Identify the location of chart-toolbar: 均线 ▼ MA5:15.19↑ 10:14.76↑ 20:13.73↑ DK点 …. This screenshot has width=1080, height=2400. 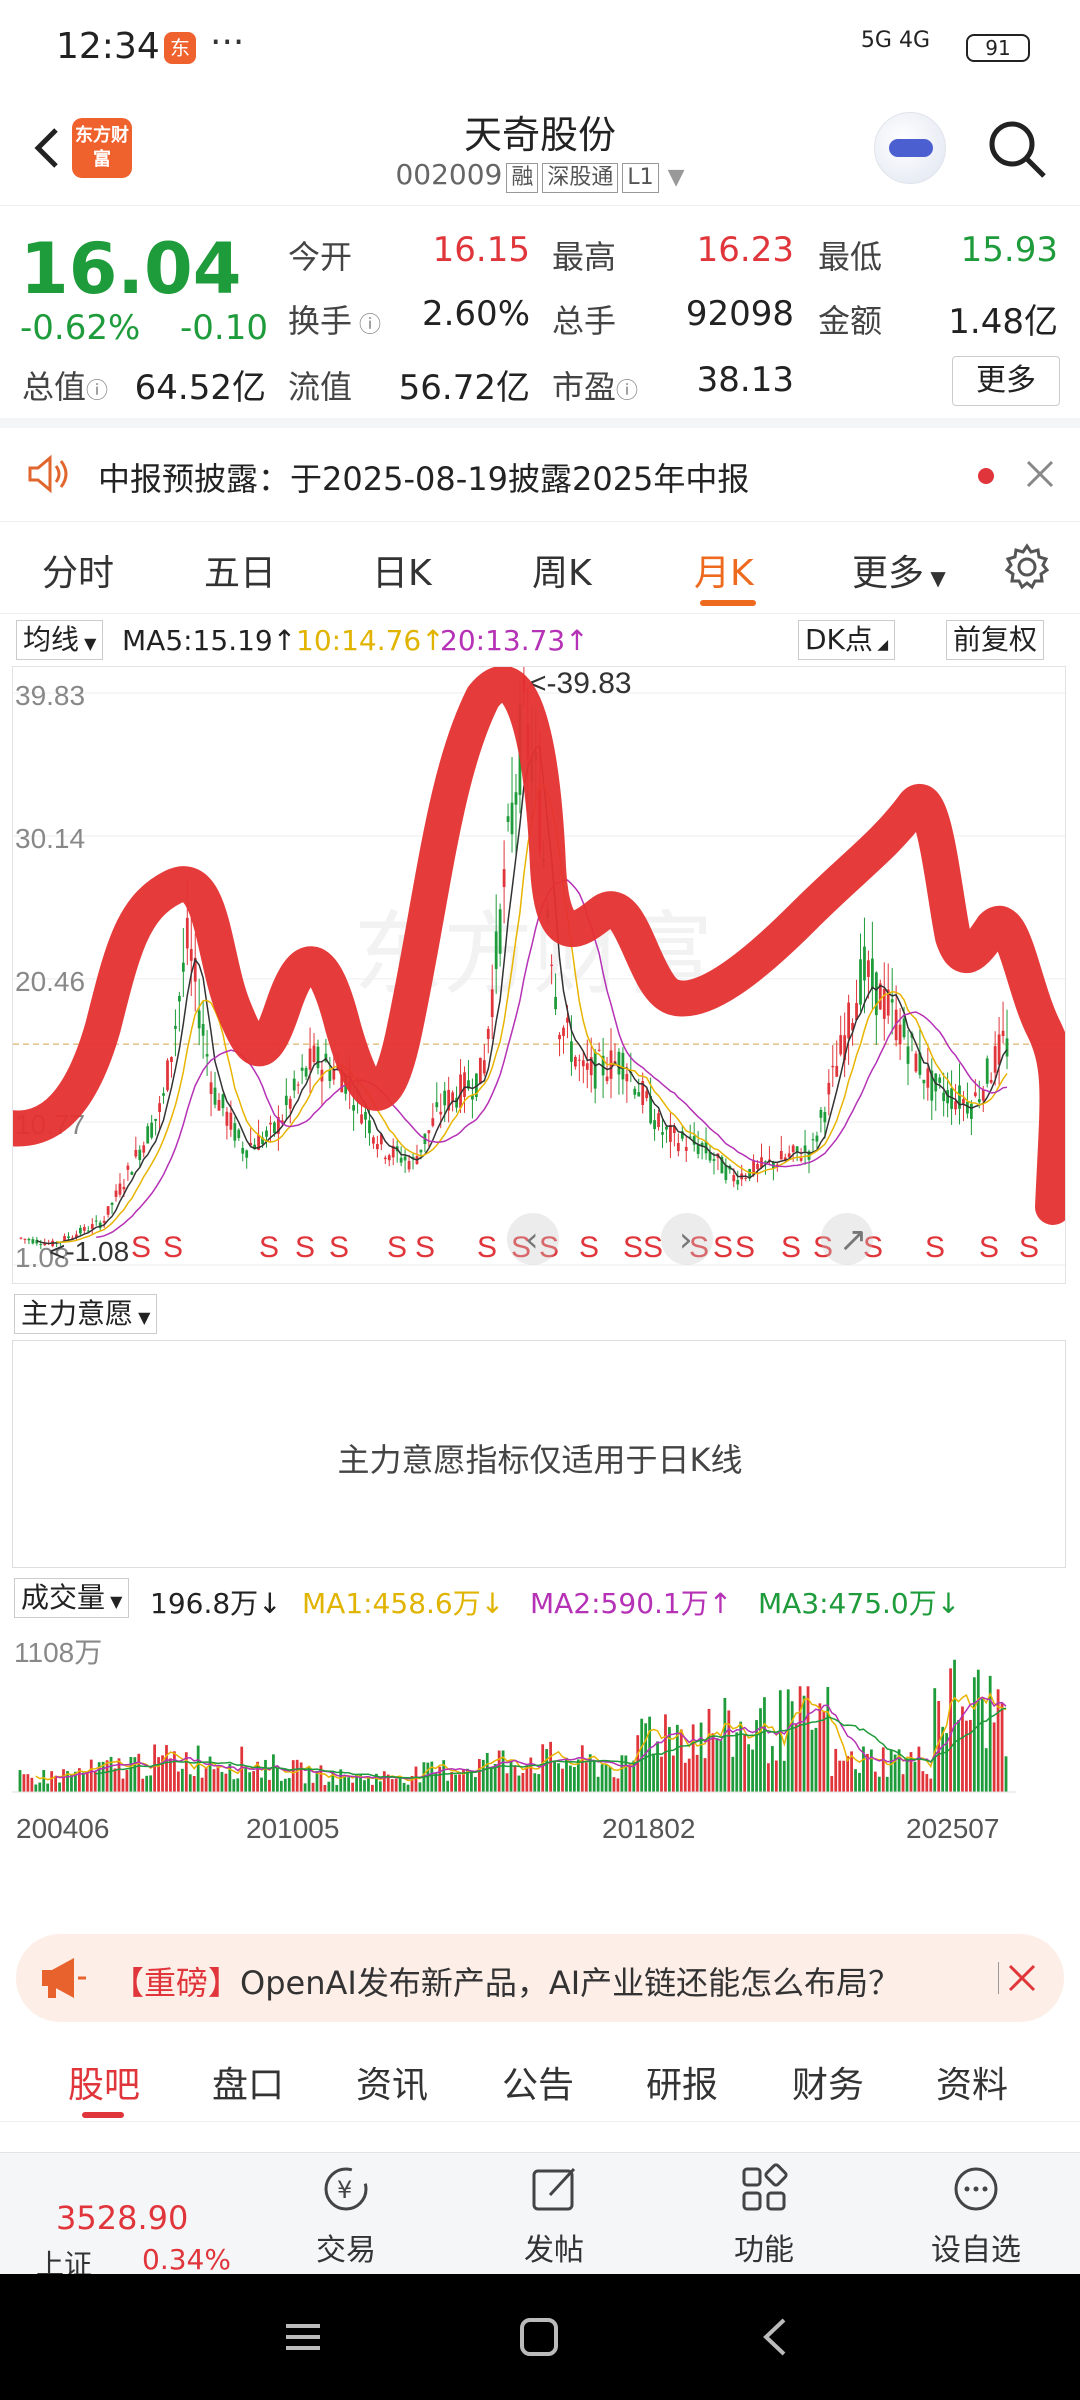
(540, 640).